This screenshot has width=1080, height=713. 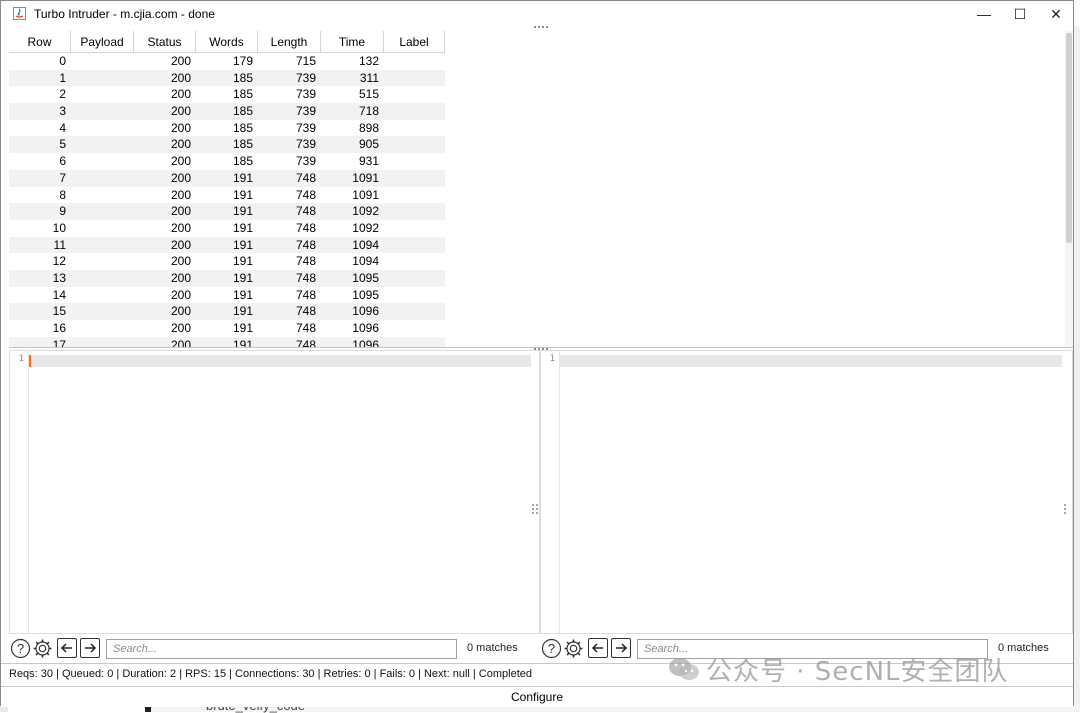 I want to click on column-header-time: Time, so click(x=352, y=42).